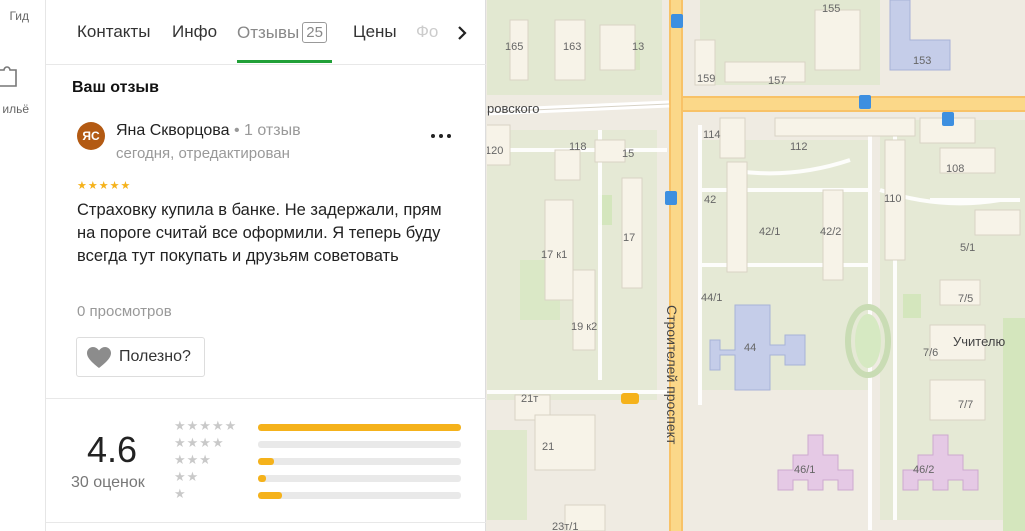 The height and width of the screenshot is (531, 1025). I want to click on building-number-label: 155, so click(831, 9).